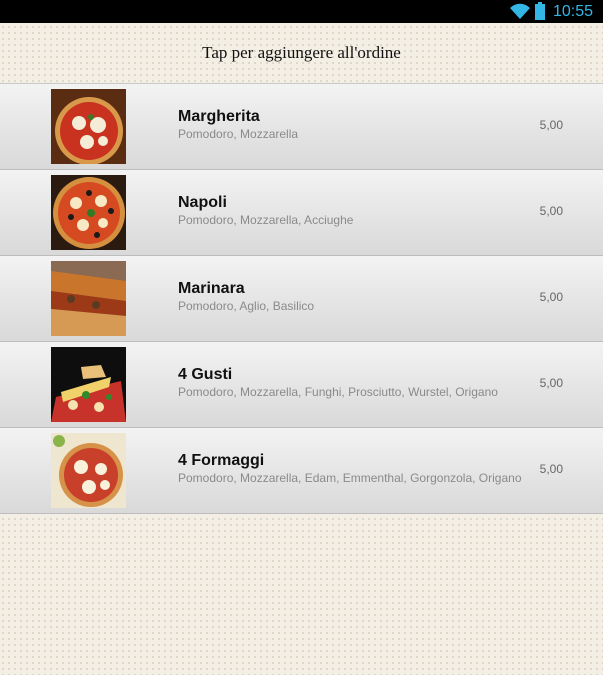  I want to click on pizza-ingredients: Pomodoro, Mozzarella, so click(238, 134).